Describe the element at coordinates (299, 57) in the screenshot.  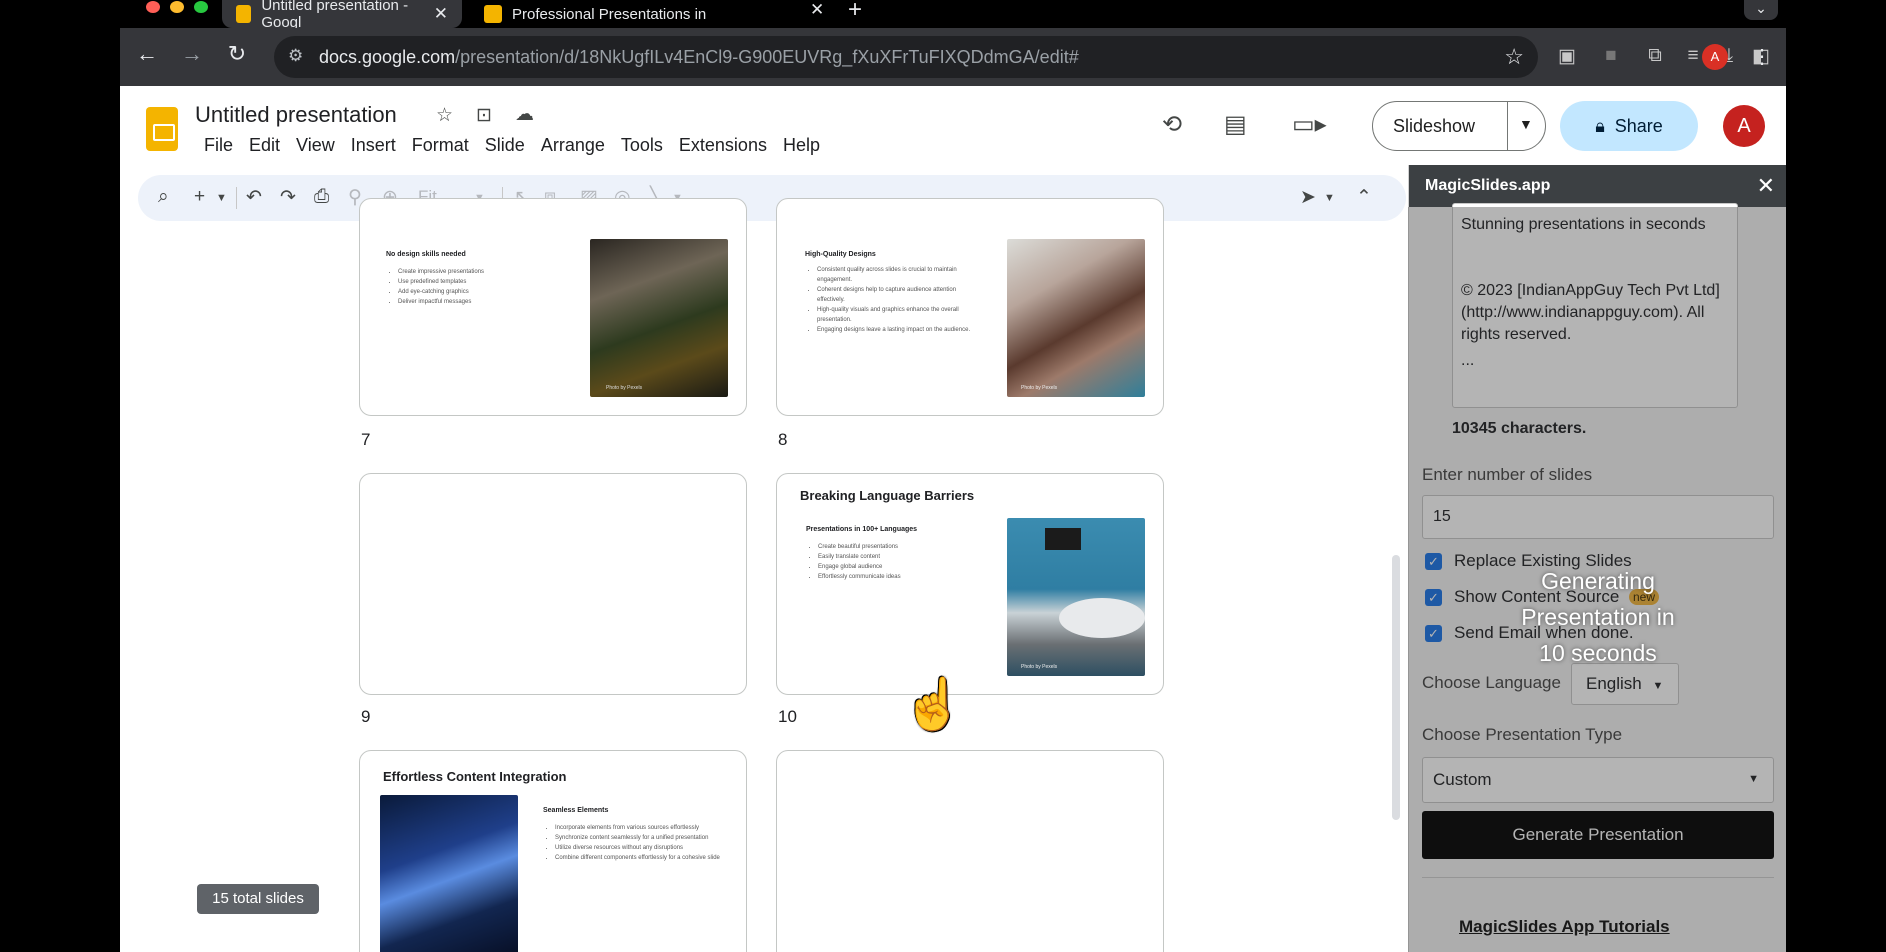
I see `site-settings-icon: ⚙` at that location.